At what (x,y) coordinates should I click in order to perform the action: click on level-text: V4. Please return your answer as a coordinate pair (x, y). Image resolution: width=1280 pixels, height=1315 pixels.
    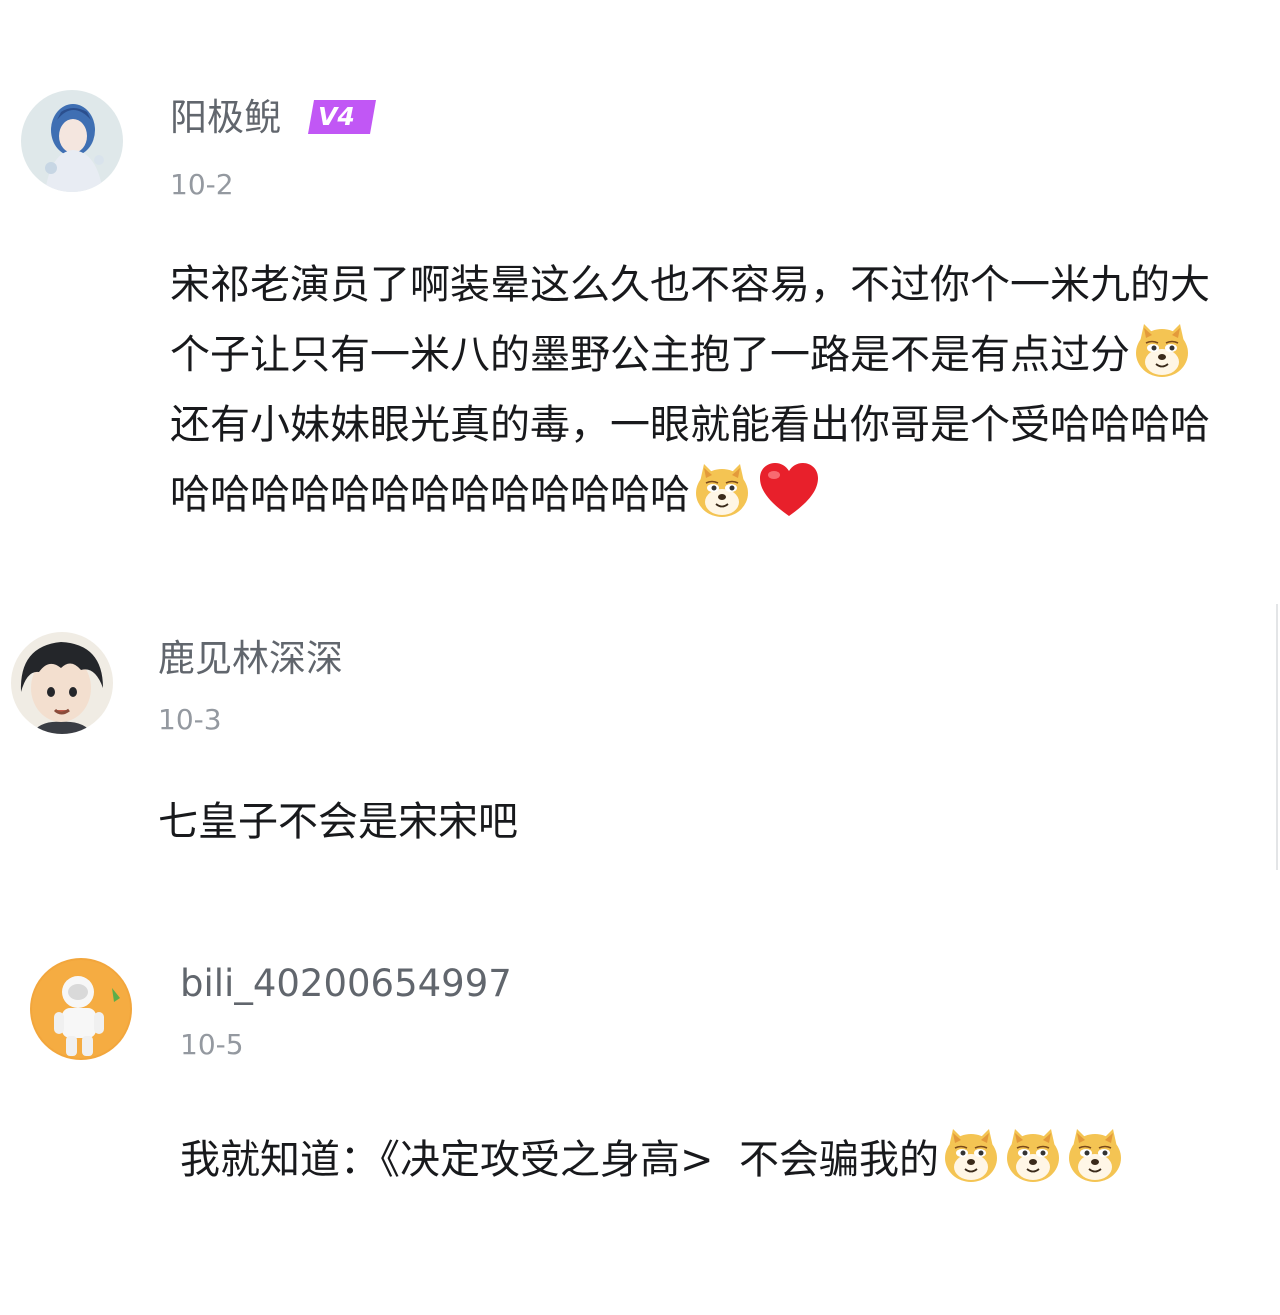
    Looking at the image, I should click on (336, 116).